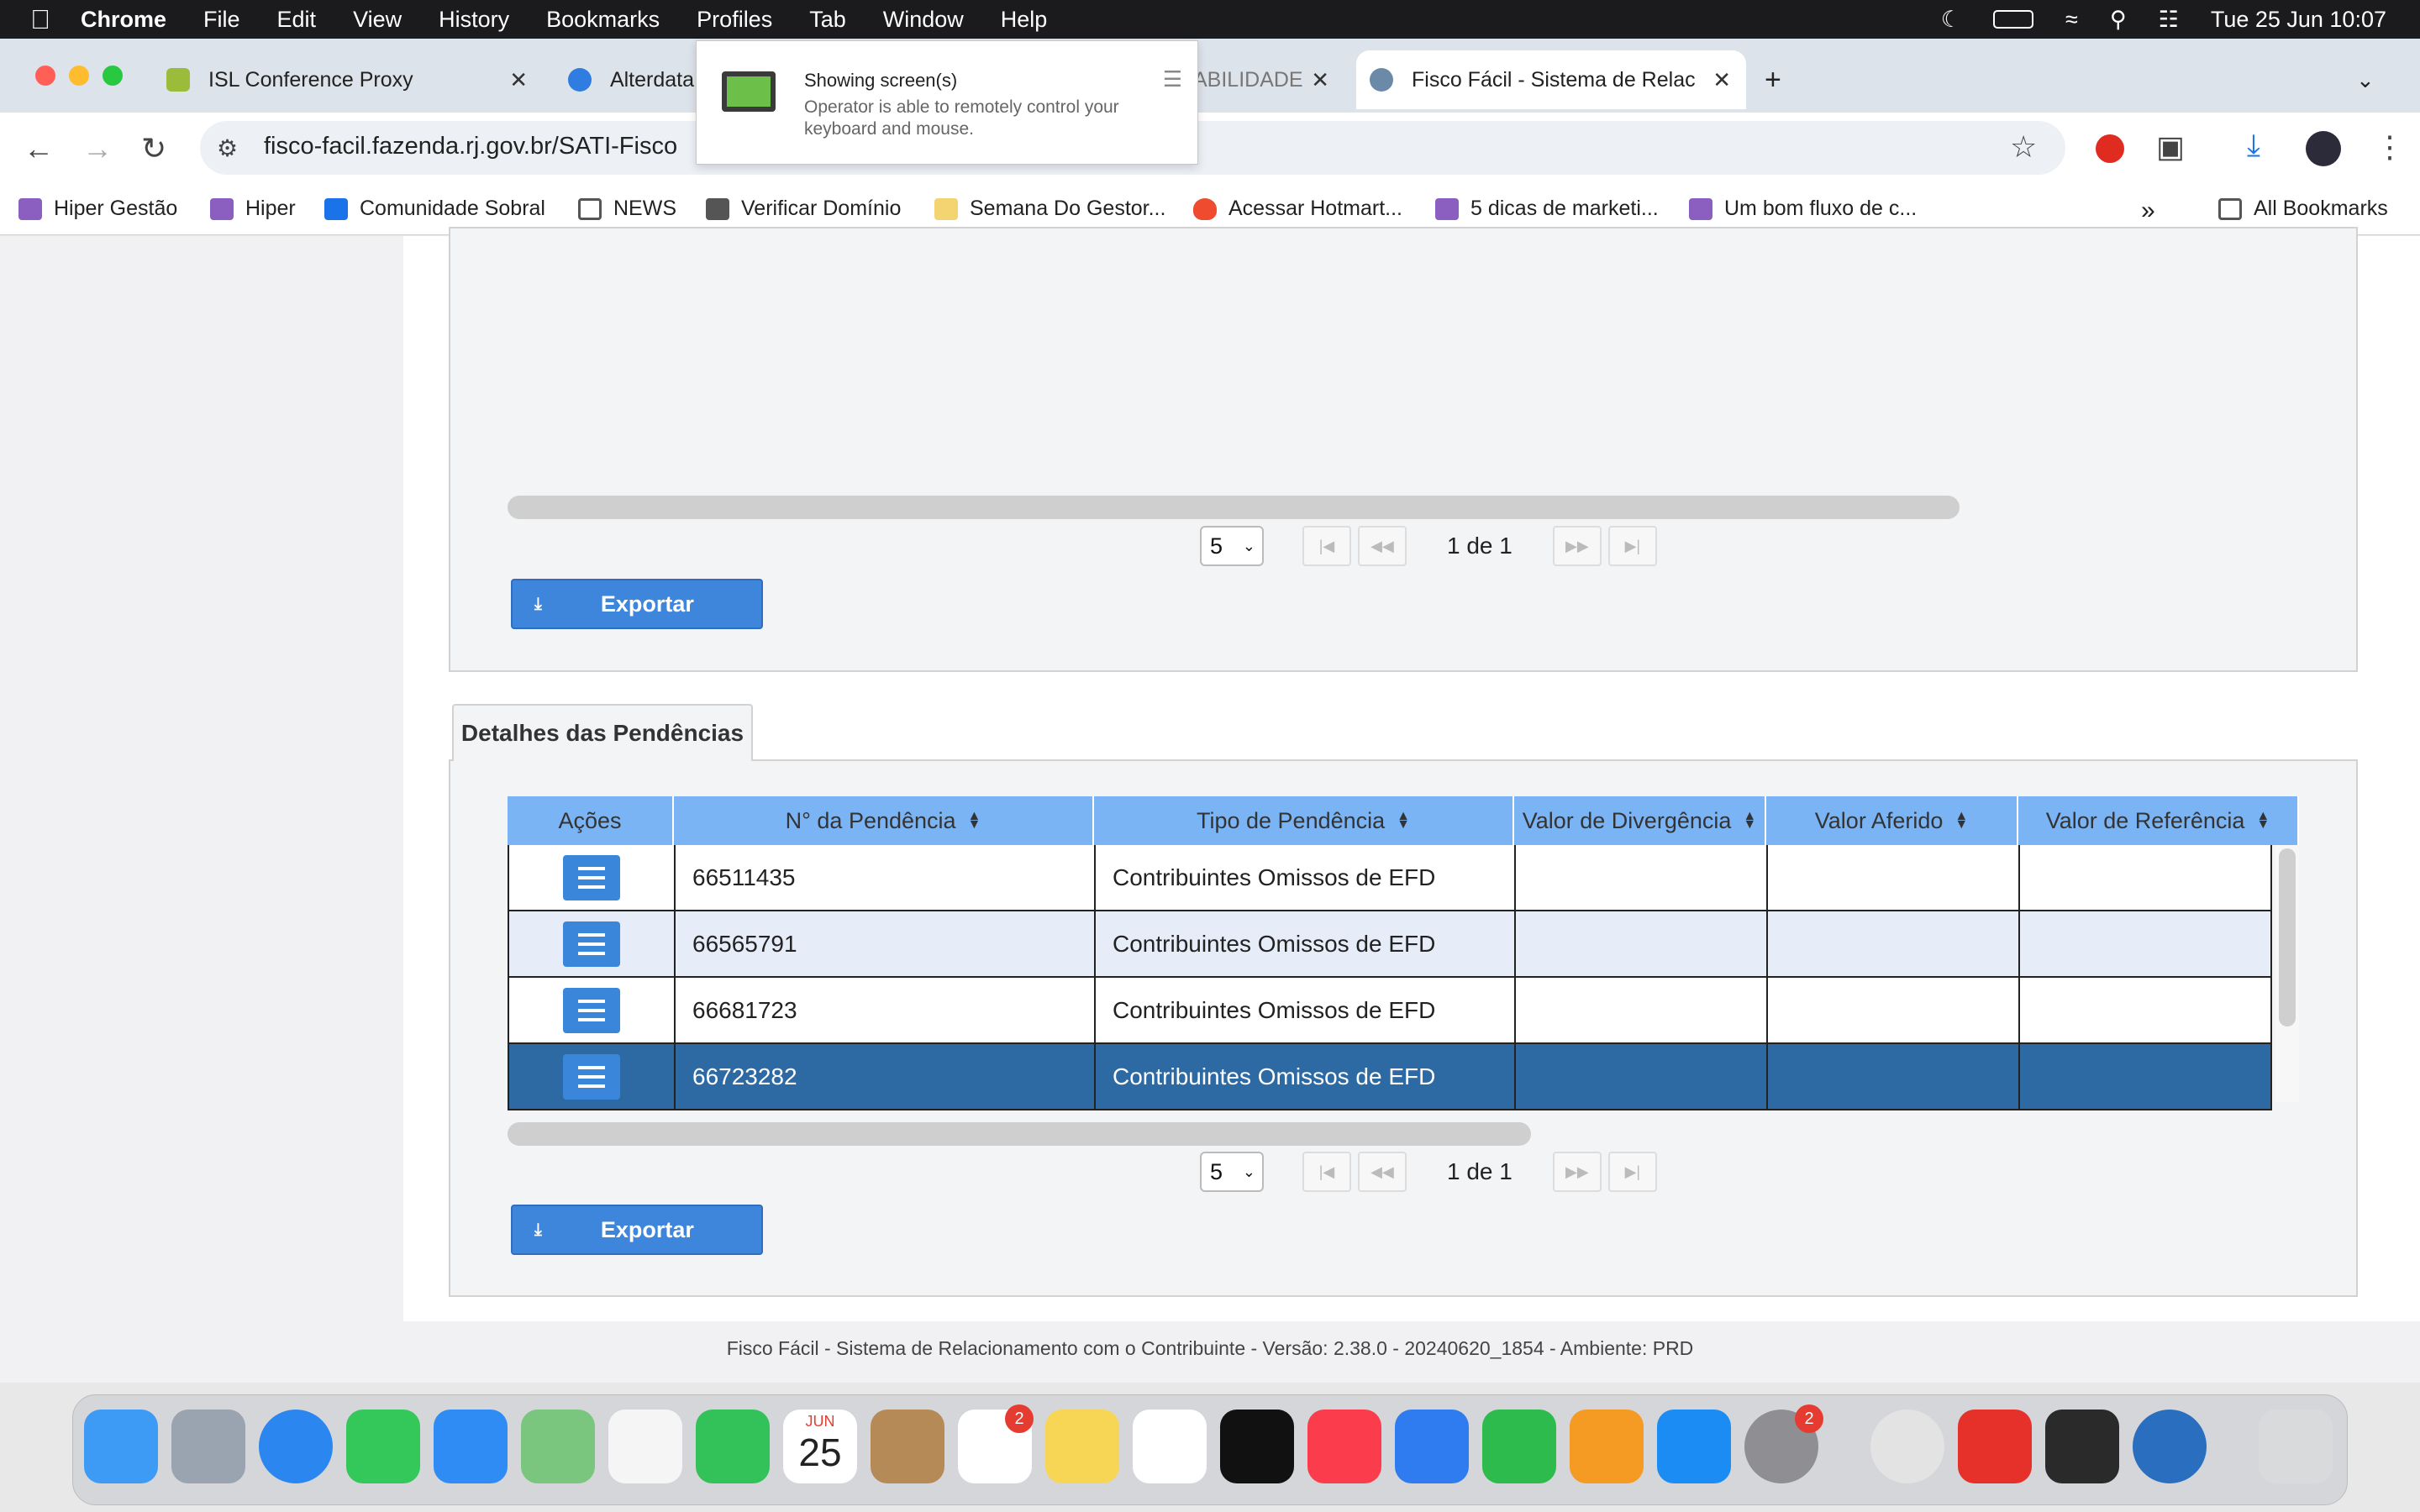  Describe the element at coordinates (1326, 546) in the screenshot. I see `first-page-button: |◀` at that location.